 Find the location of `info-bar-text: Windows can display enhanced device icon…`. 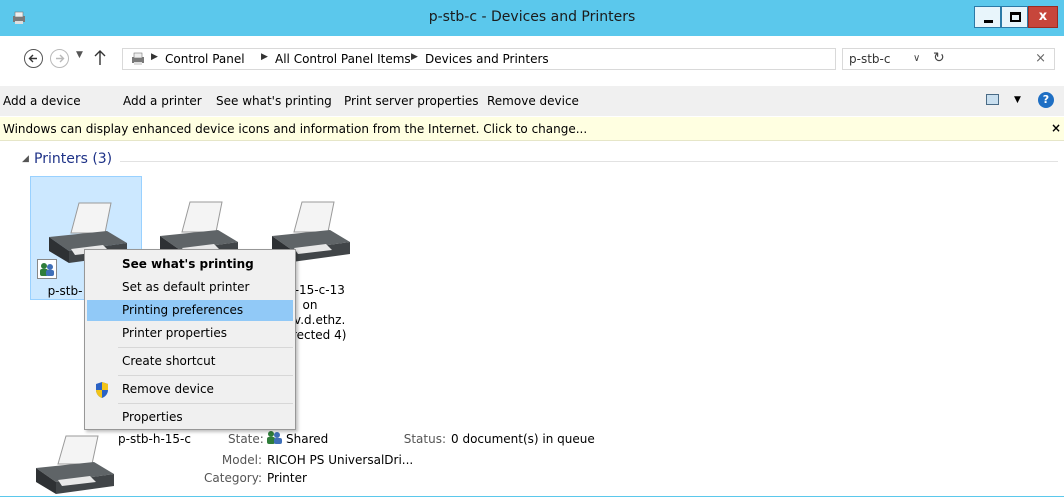

info-bar-text: Windows can display enhanced device icon… is located at coordinates (295, 129).